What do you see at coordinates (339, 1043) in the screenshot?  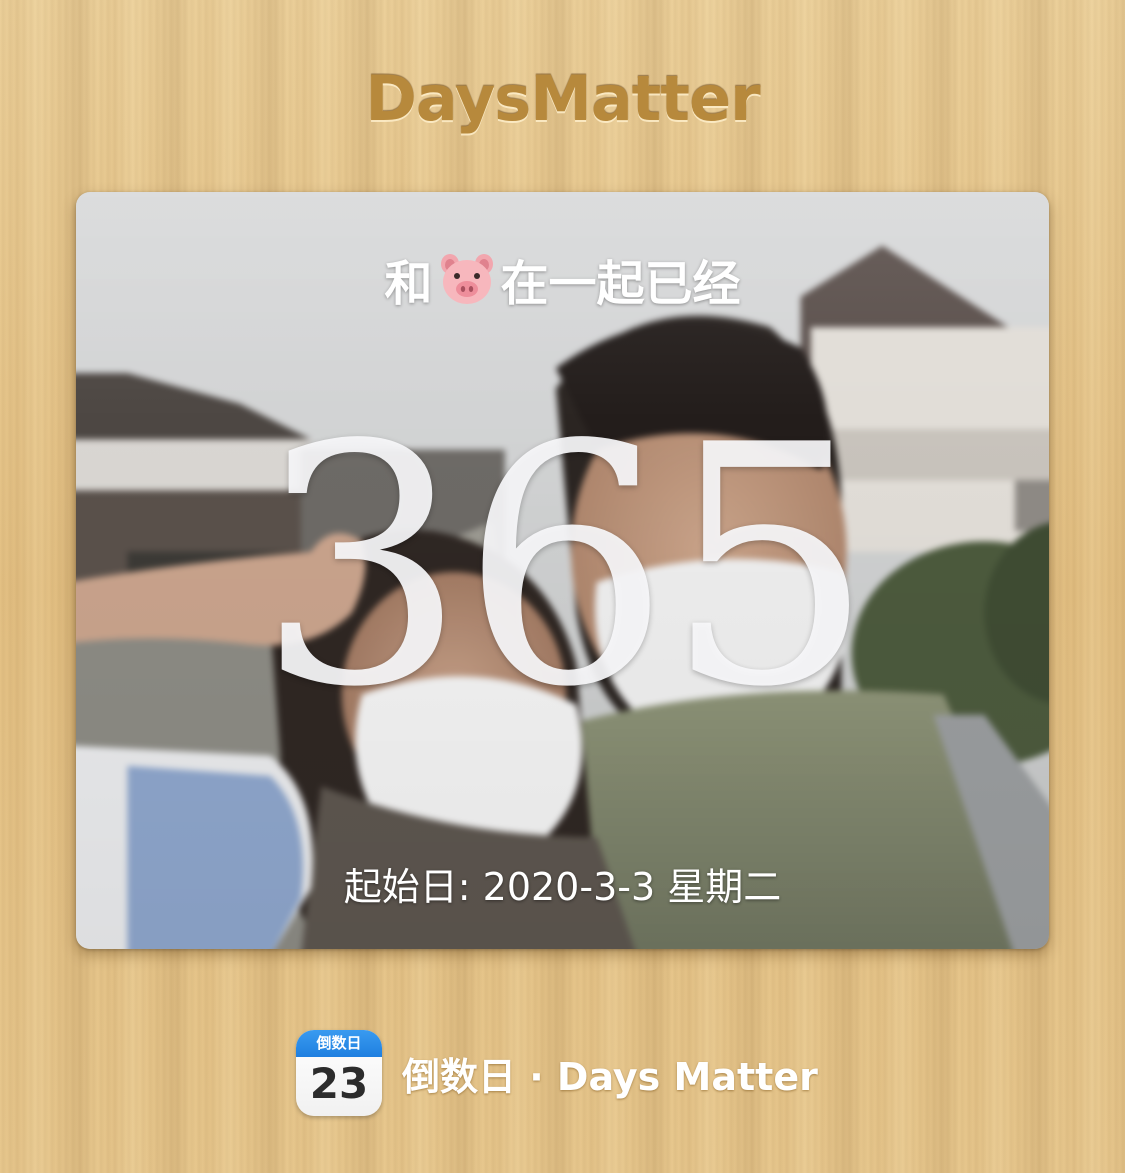 I see `calendar-icon-header: 倒数日` at bounding box center [339, 1043].